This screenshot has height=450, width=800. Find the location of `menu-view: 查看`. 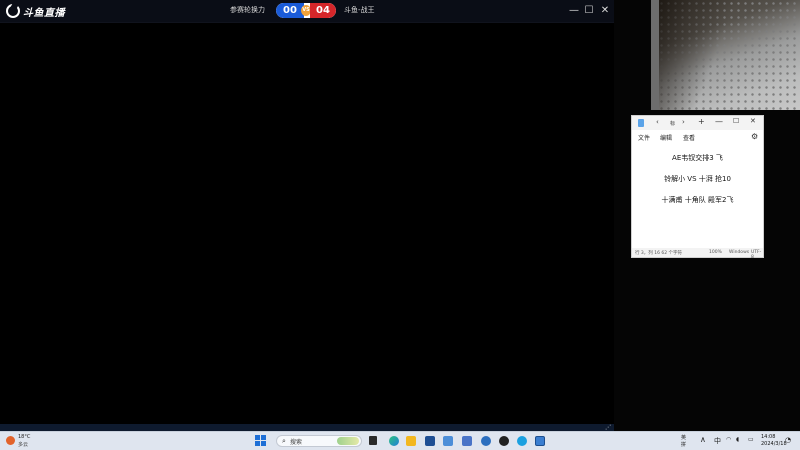

menu-view: 查看 is located at coordinates (689, 137).